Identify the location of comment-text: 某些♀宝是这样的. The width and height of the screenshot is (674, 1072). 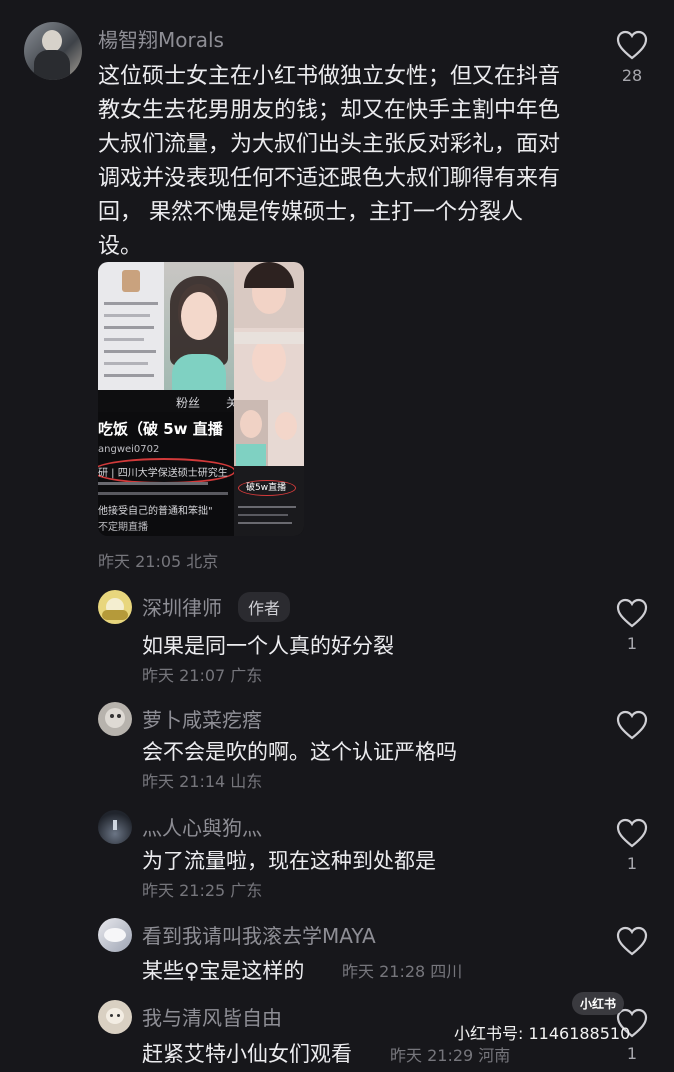
(223, 971).